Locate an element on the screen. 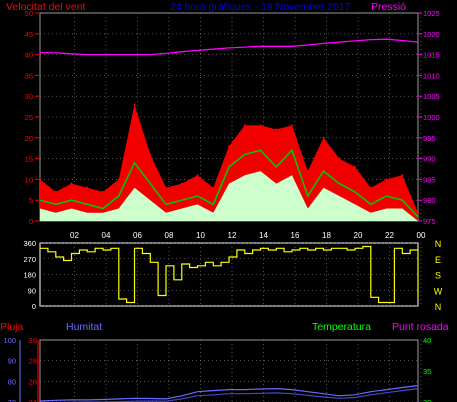 The height and width of the screenshot is (402, 457). wind-xtick-label: 04 is located at coordinates (106, 235).